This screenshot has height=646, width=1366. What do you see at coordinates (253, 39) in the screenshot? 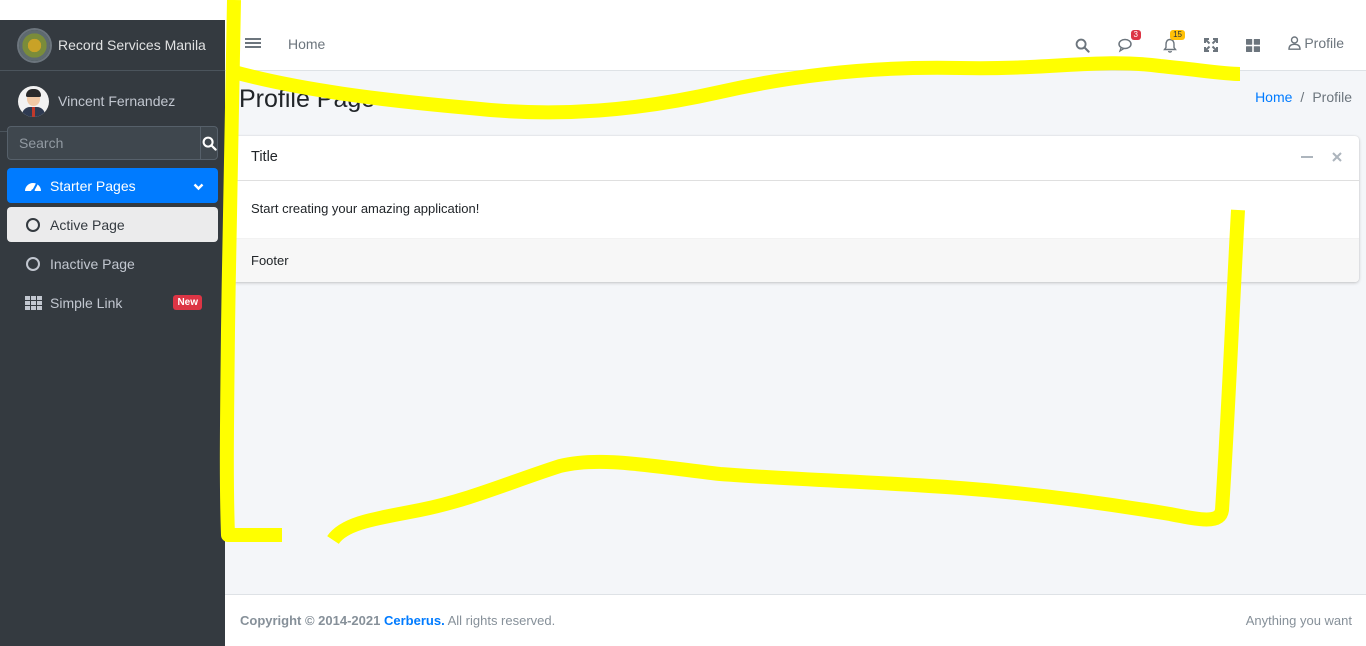
I see `hamburger-icon` at bounding box center [253, 39].